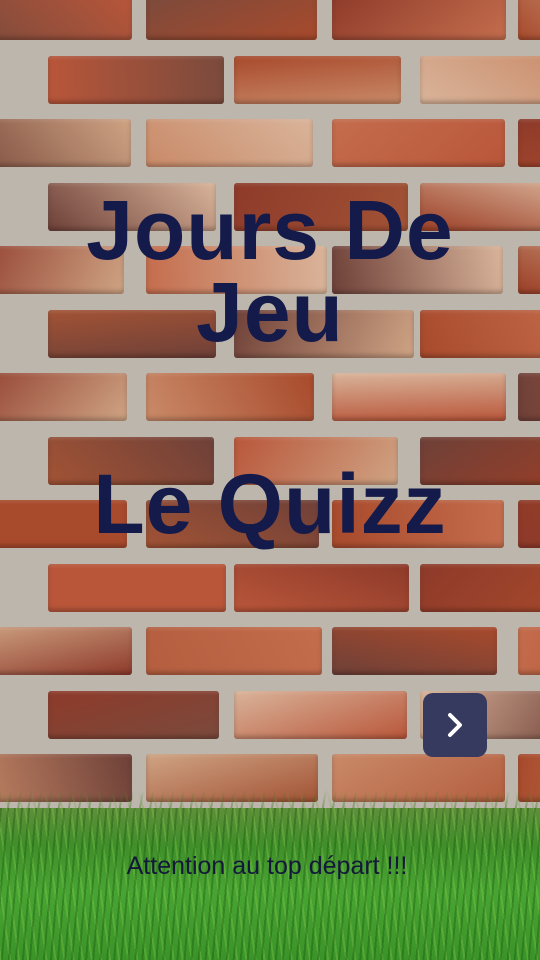 The height and width of the screenshot is (960, 540). I want to click on next-button, so click(455, 725).